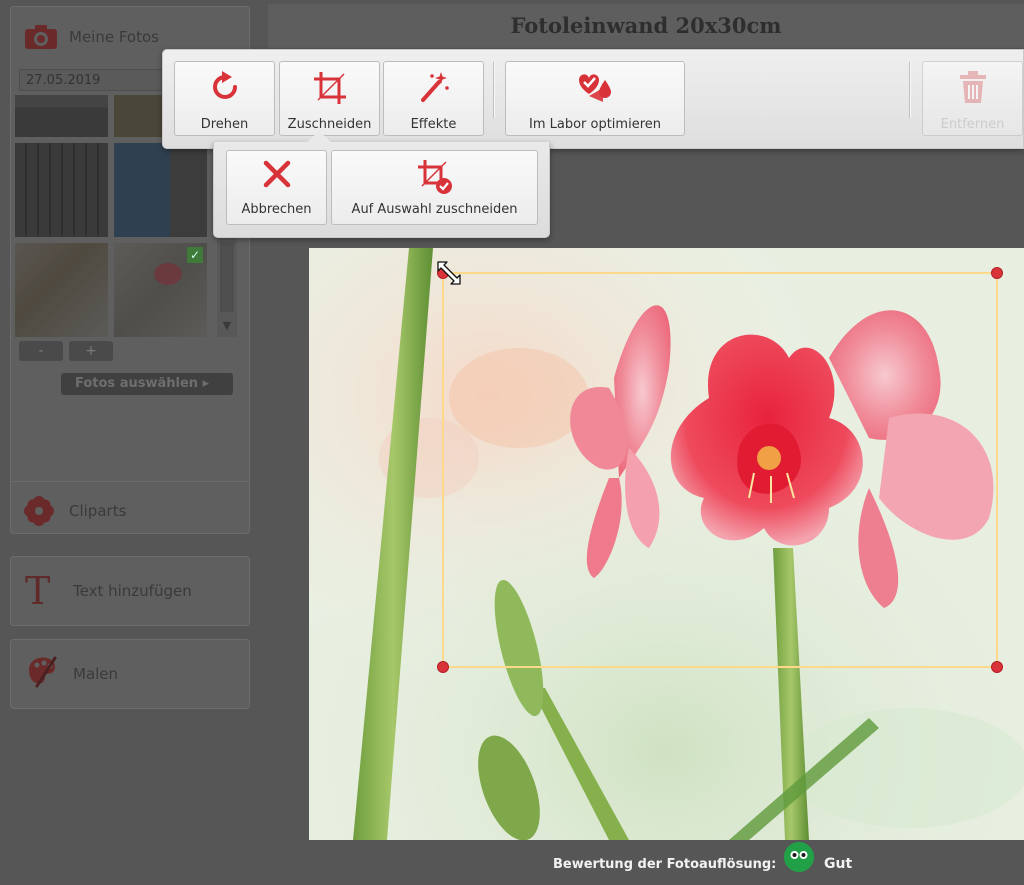 The height and width of the screenshot is (885, 1024). I want to click on remove-label: Entfernen, so click(972, 124).